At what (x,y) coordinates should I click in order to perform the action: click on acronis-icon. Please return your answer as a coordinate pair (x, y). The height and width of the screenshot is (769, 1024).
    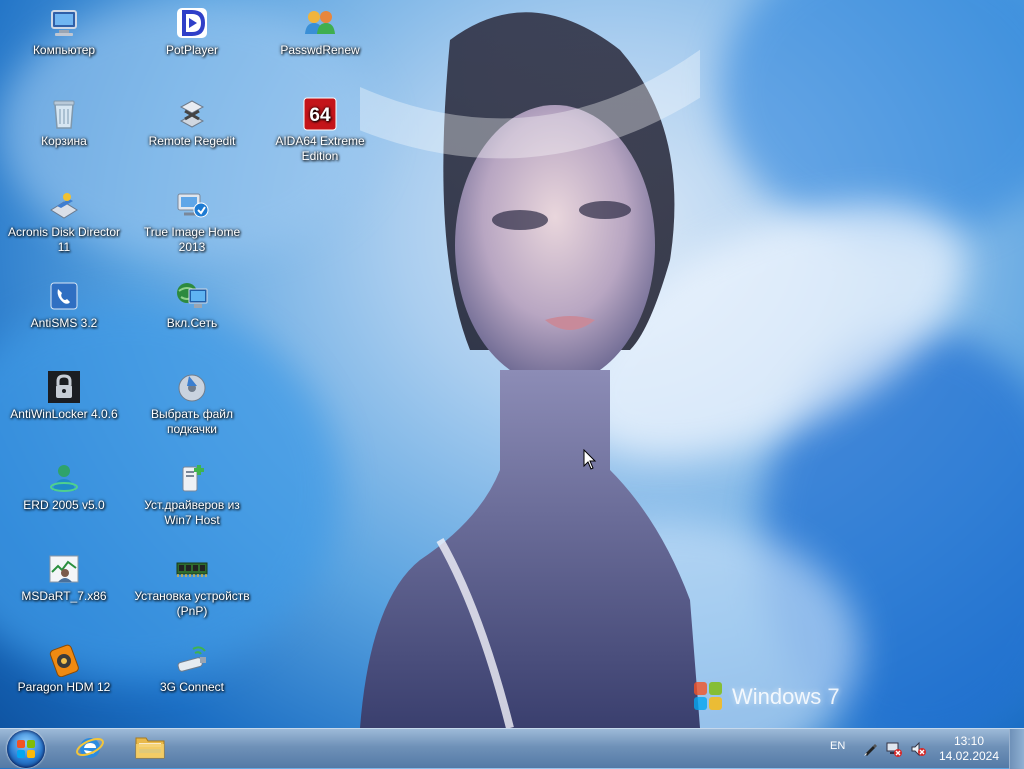
    Looking at the image, I should click on (64, 205).